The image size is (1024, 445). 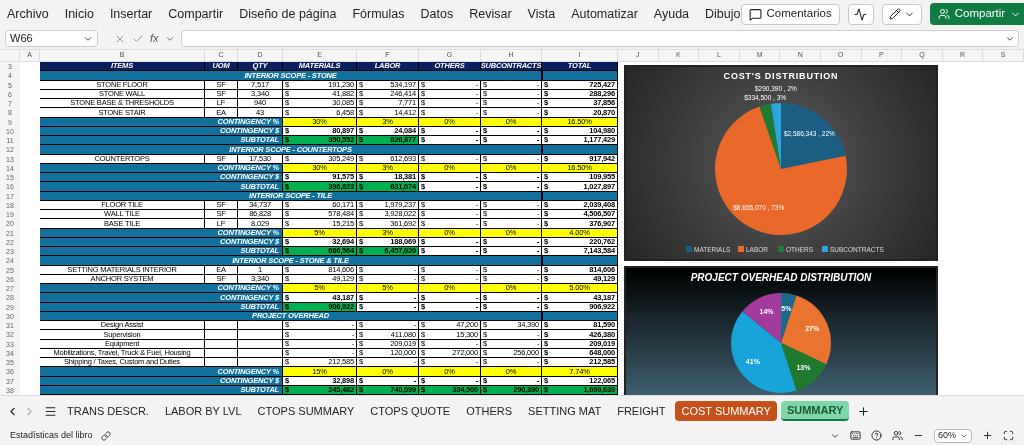 I want to click on menu-item: Fórmulas, so click(x=378, y=14).